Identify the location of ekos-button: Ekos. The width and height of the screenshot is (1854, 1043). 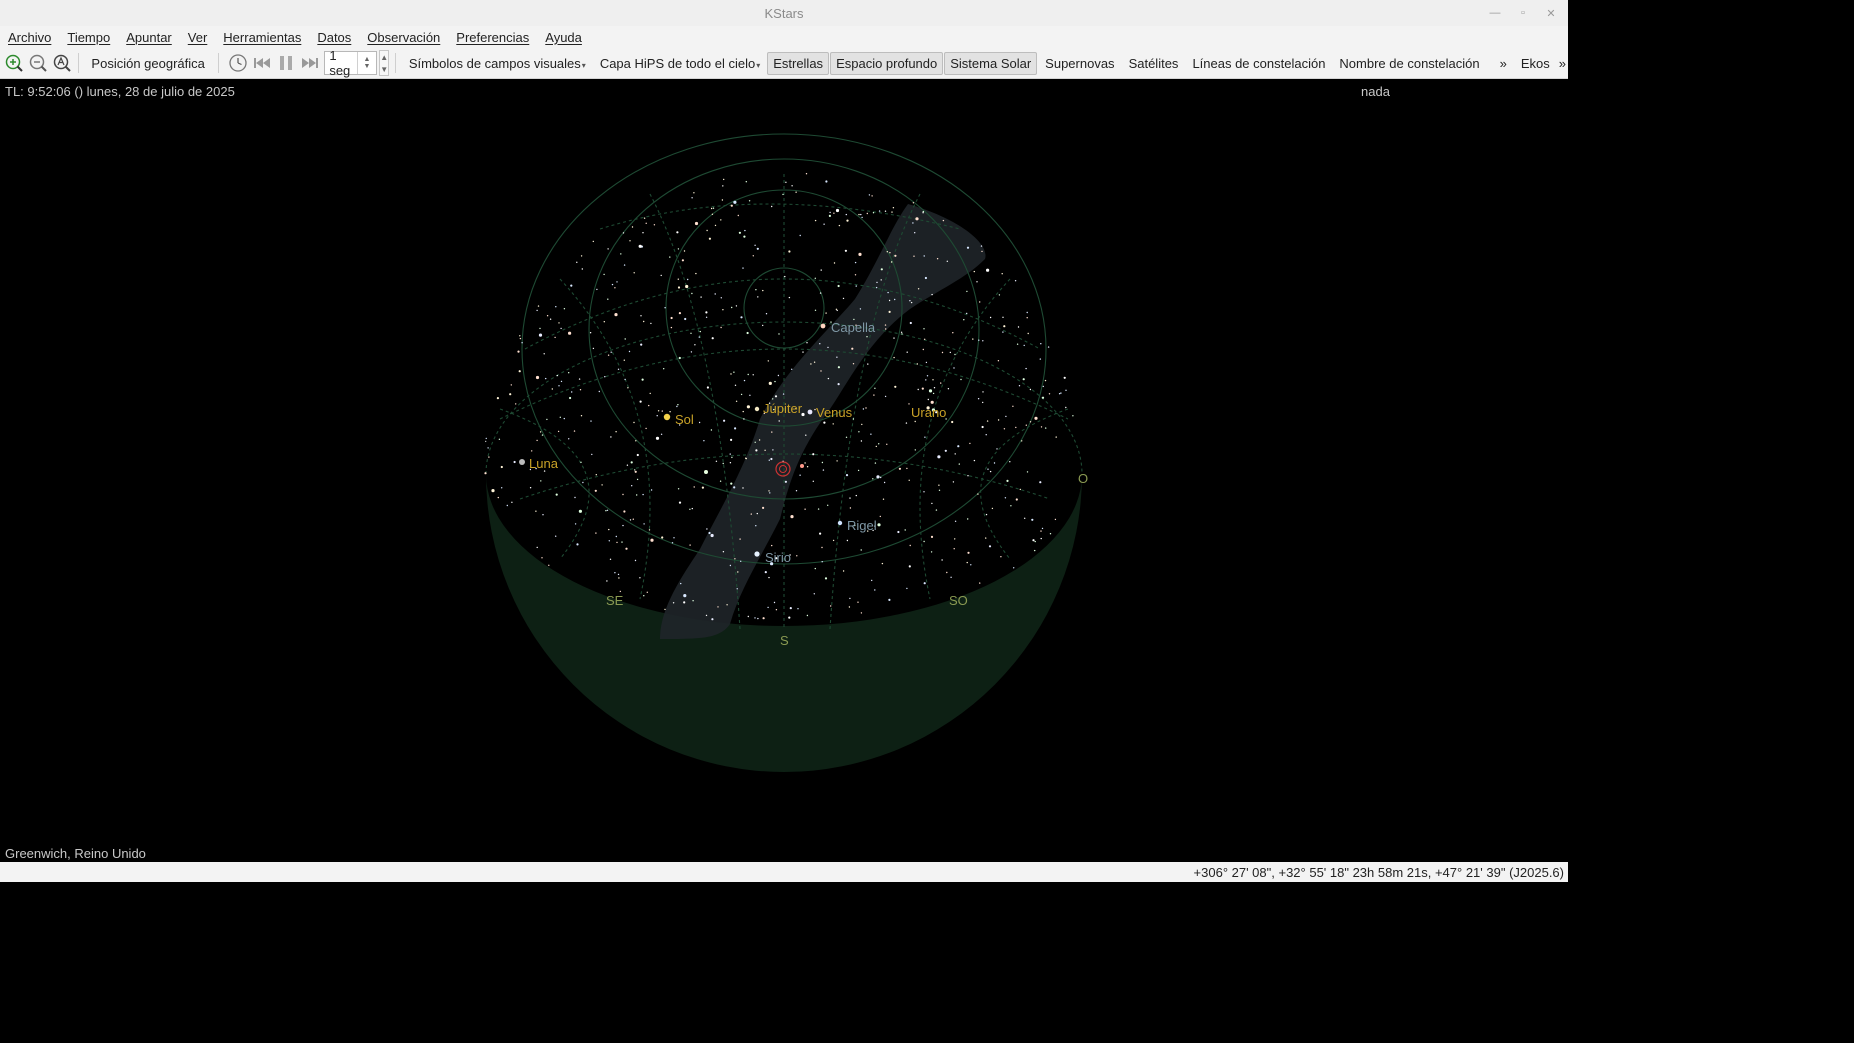
(1535, 63).